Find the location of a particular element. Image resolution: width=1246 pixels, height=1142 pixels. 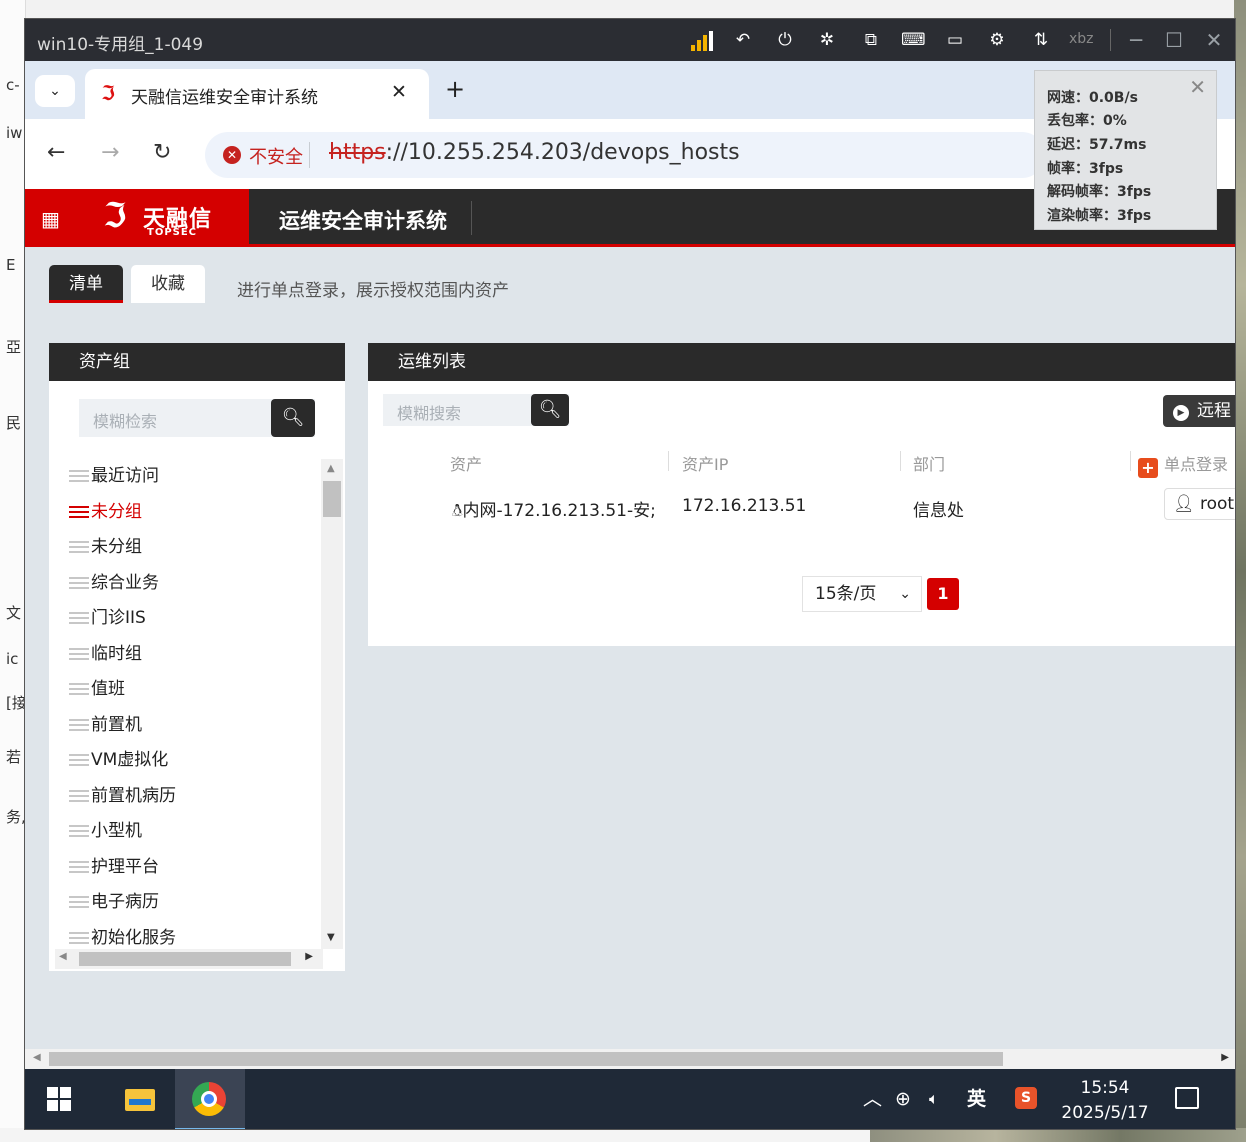

new-tab-icon: + is located at coordinates (455, 89).